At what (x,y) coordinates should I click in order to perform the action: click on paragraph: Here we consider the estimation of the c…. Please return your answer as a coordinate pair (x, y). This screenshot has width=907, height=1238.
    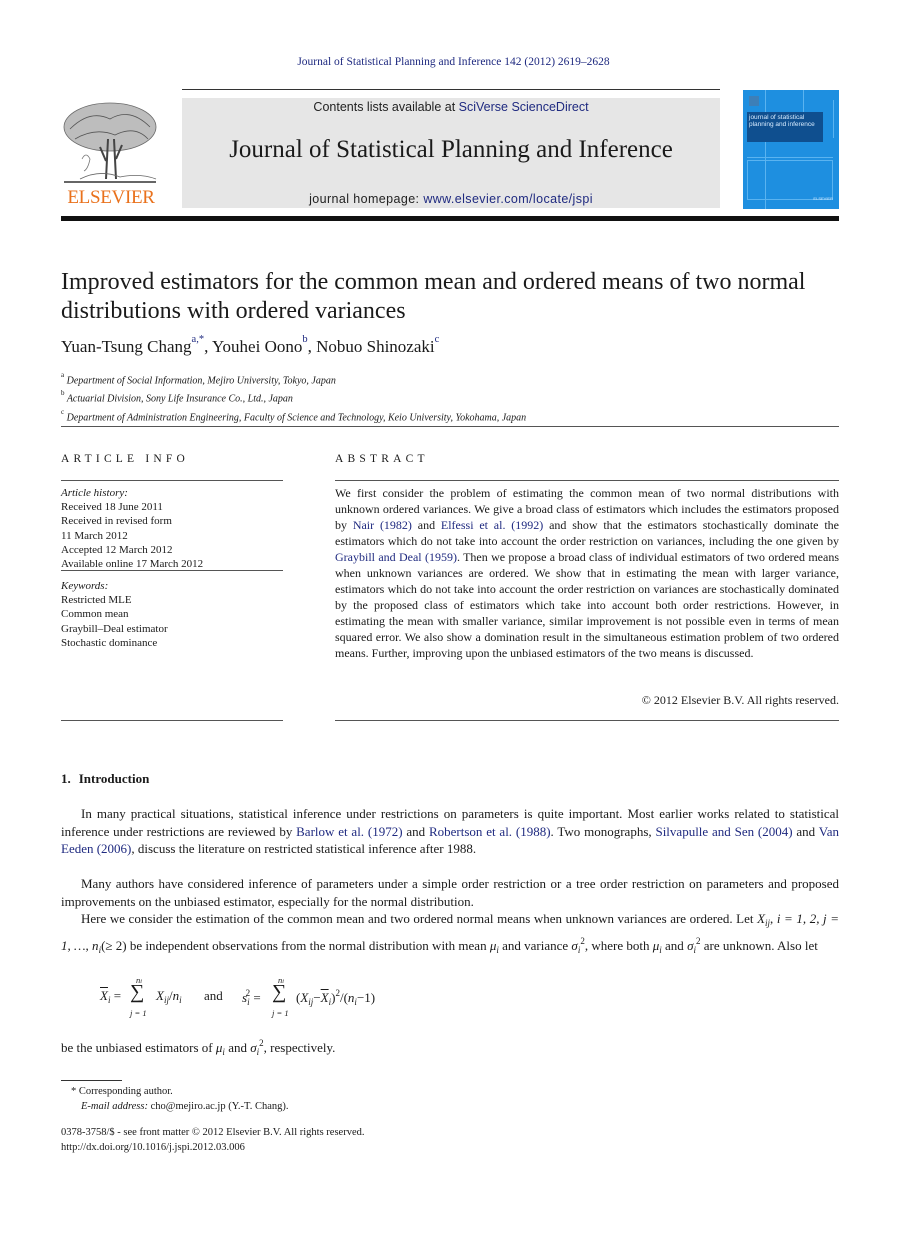
    Looking at the image, I should click on (450, 933).